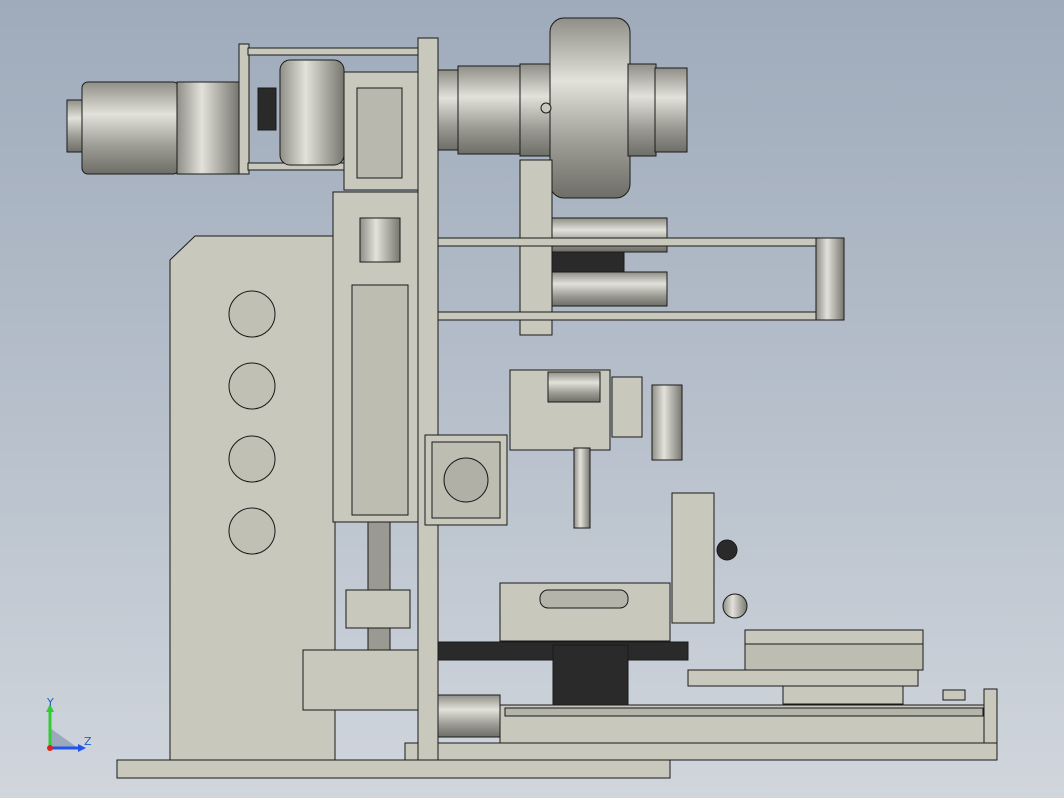 The height and width of the screenshot is (802, 1064). I want to click on vertical-main-plate, so click(428, 399).